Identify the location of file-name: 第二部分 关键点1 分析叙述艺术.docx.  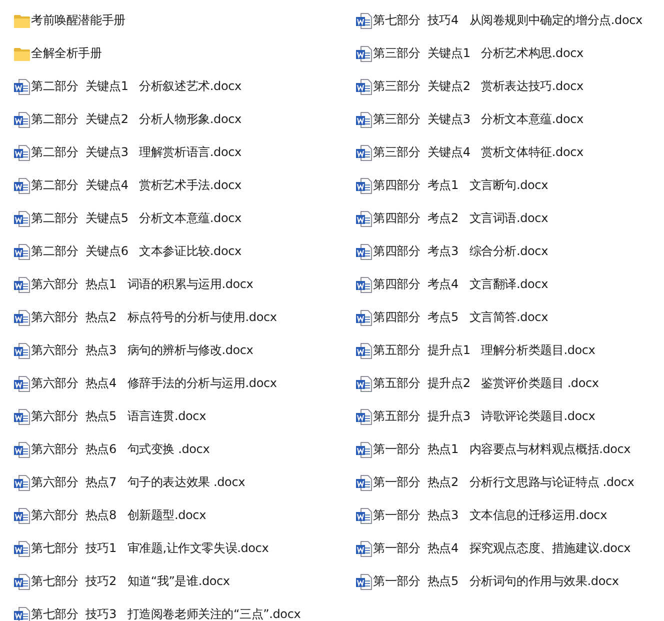
(136, 86).